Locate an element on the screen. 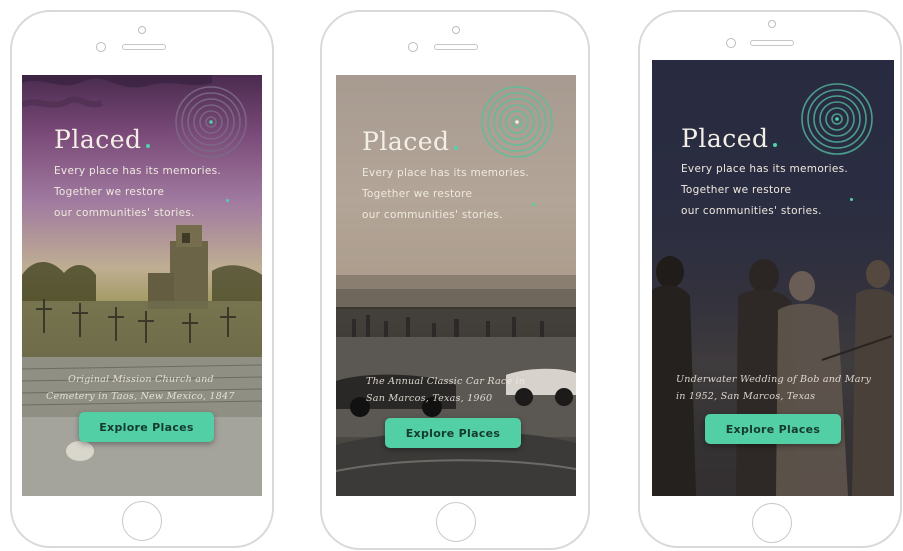 The width and height of the screenshot is (903, 551). caption-line-2: San Marcos, Texas, 1960 is located at coordinates (429, 398).